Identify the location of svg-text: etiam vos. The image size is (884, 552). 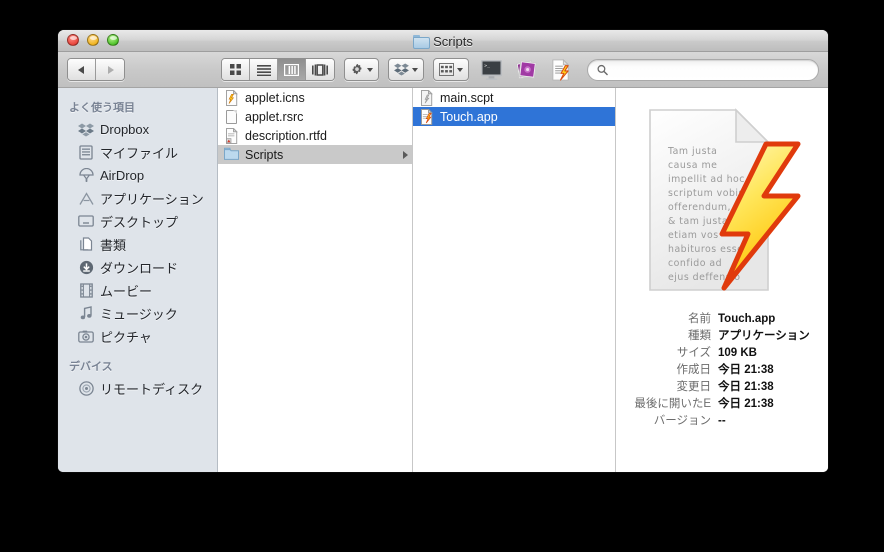
(693, 235).